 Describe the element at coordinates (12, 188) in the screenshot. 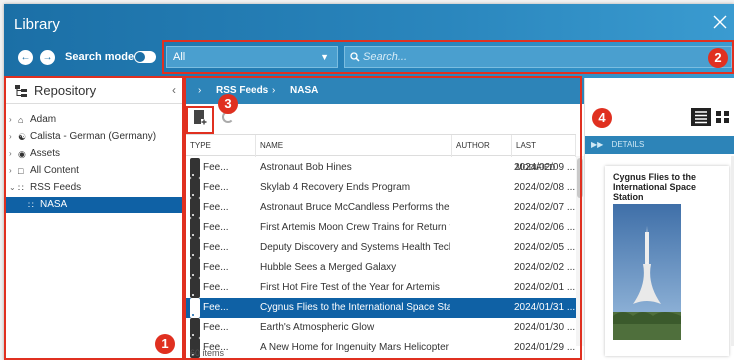

I see `chevron-down-icon: ⌄` at that location.